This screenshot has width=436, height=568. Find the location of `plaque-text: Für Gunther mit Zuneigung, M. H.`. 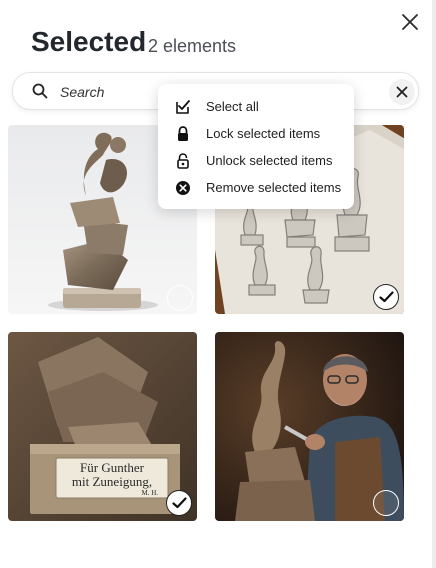

plaque-text: Für Gunther mit Zuneigung, M. H. is located at coordinates (112, 479).